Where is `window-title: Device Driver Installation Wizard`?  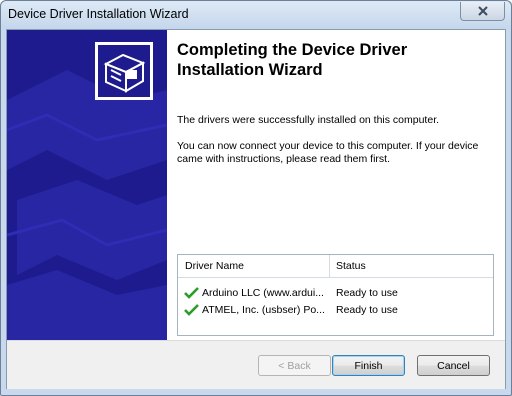
window-title: Device Driver Installation Wizard is located at coordinates (98, 14).